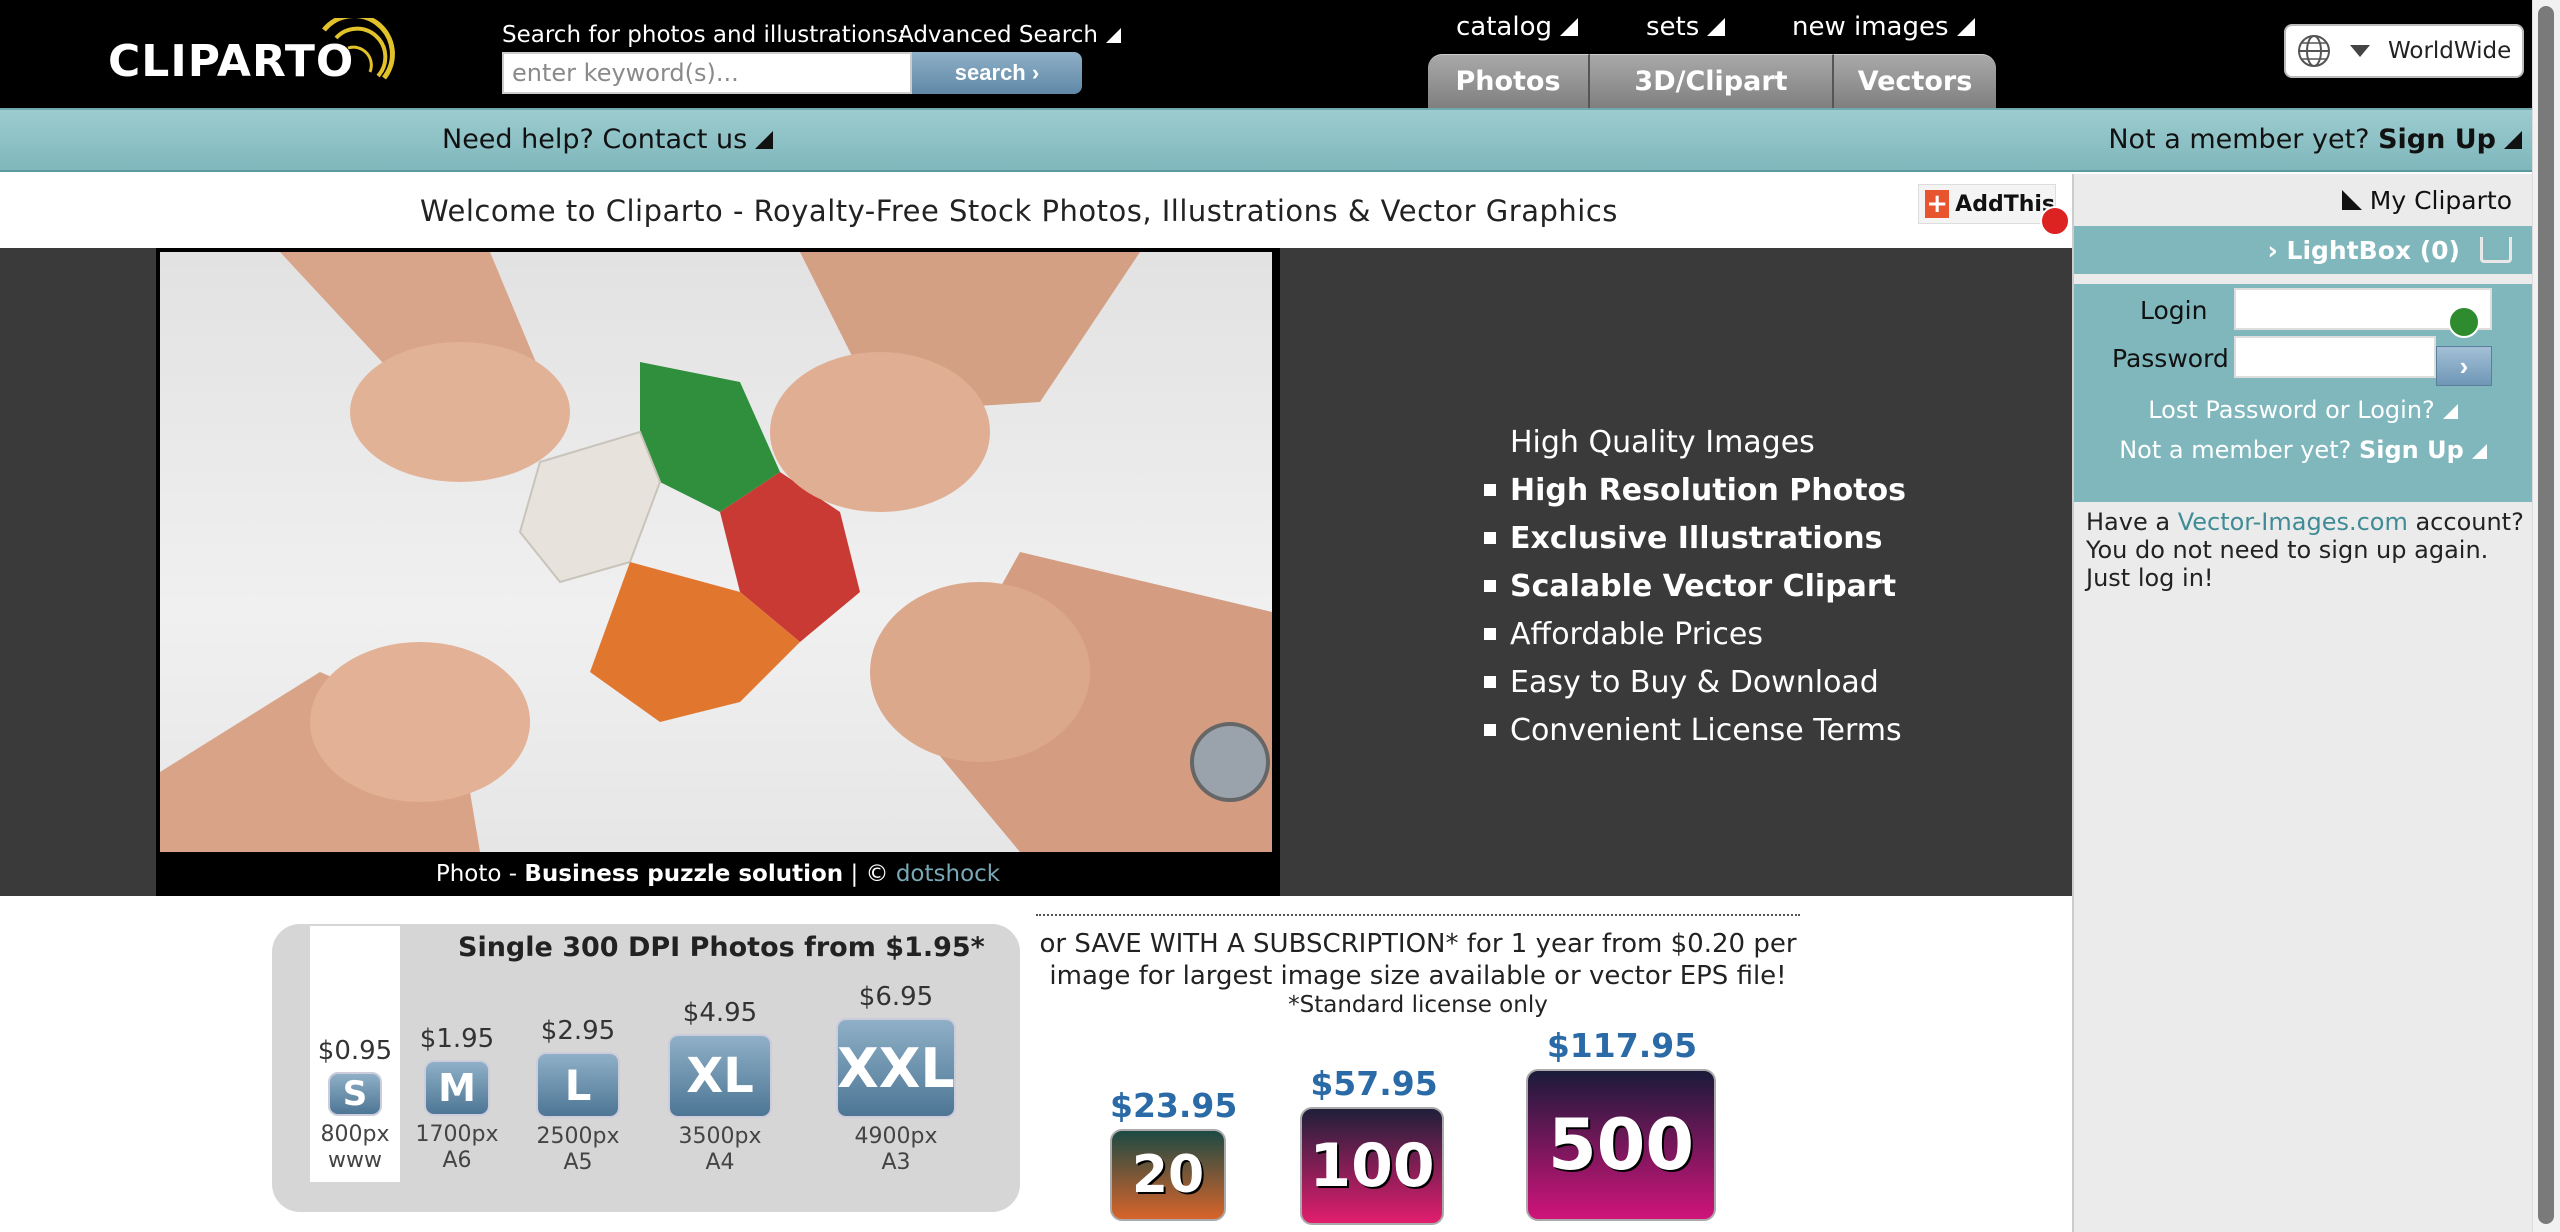 The width and height of the screenshot is (2560, 1232). I want to click on caption-author-link: dotshock, so click(948, 874).